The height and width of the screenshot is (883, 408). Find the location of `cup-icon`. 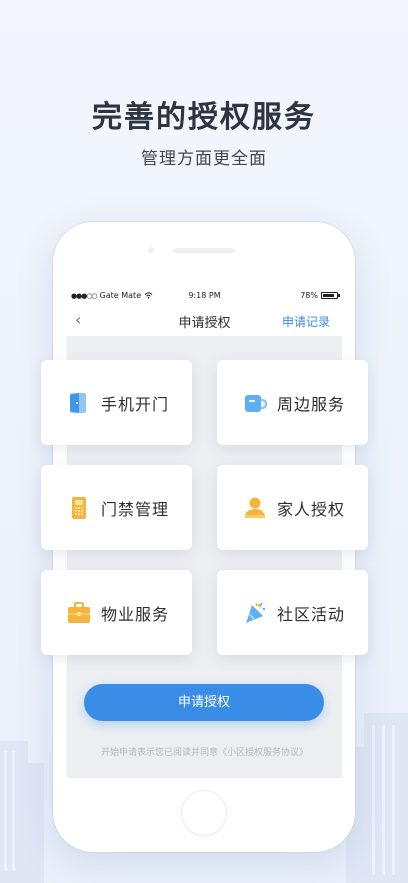

cup-icon is located at coordinates (256, 403).